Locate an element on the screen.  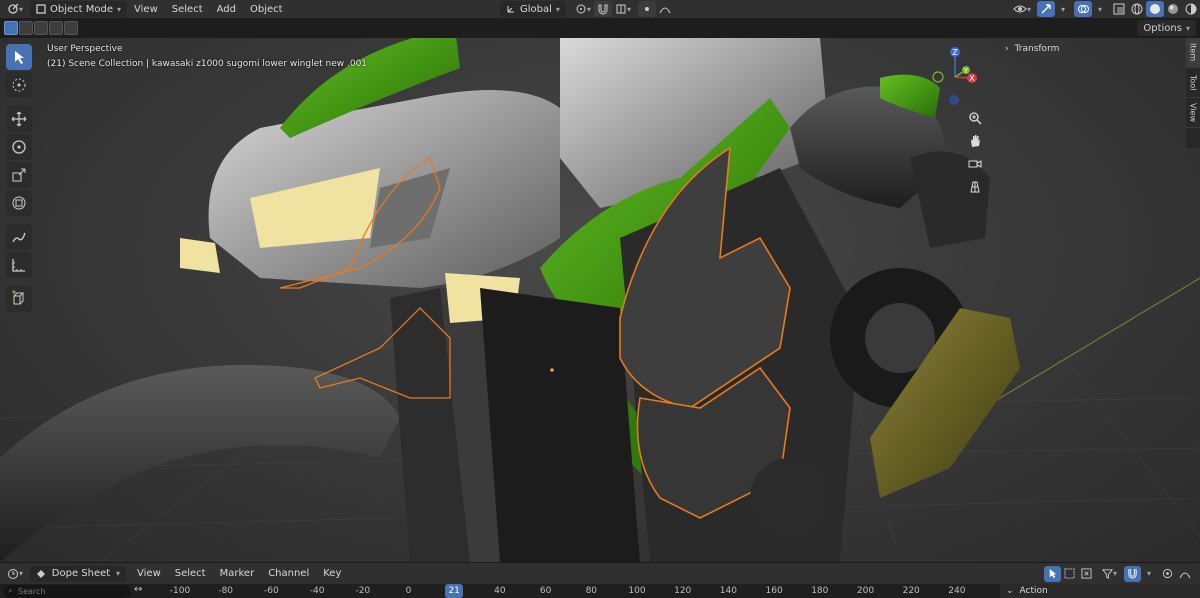
rendered-sphere-icon is located at coordinates (1191, 9).